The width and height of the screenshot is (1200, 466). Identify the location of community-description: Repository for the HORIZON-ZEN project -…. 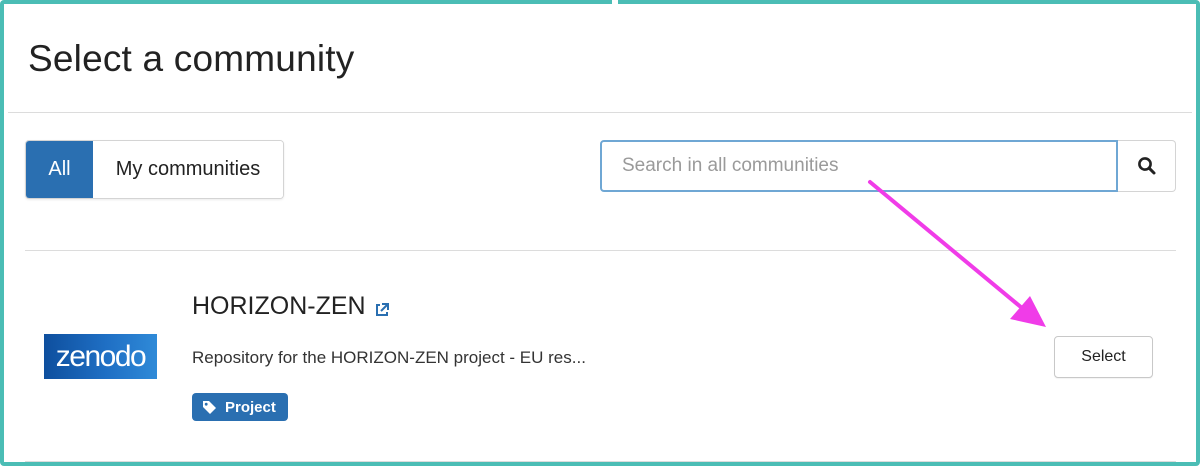
(389, 357).